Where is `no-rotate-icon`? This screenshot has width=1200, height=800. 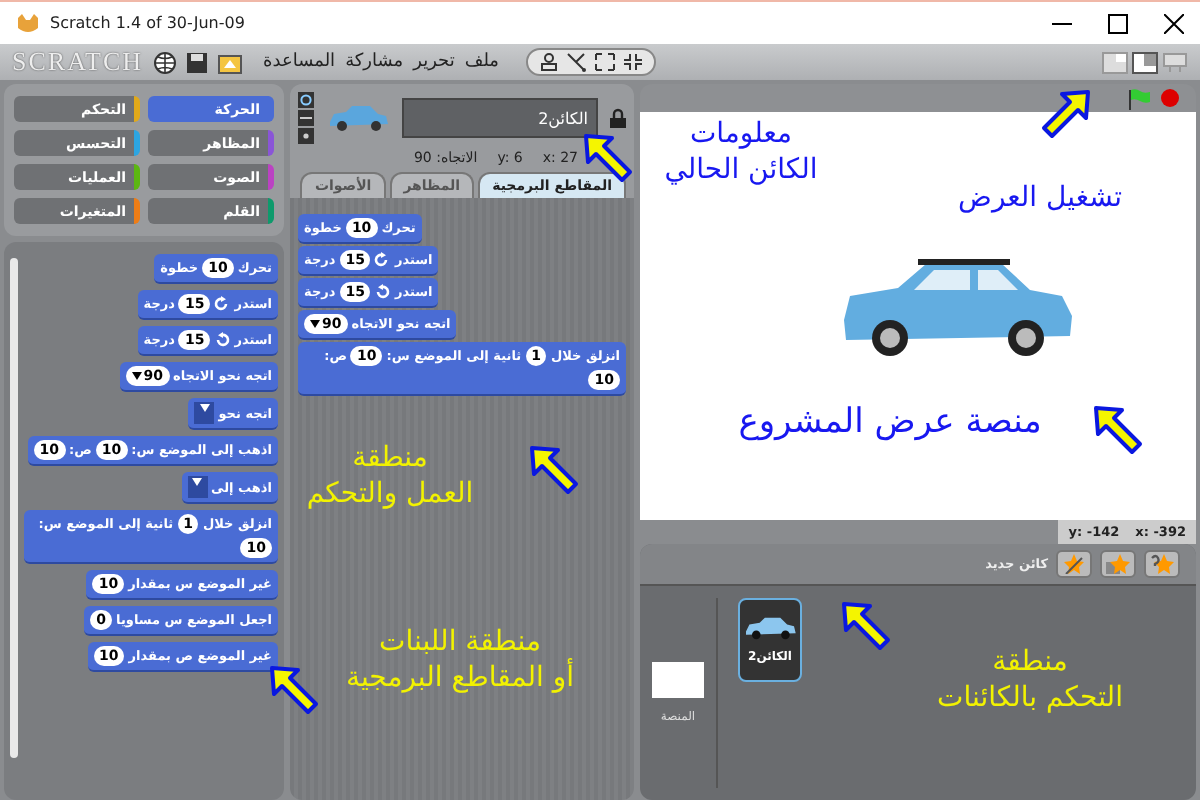 no-rotate-icon is located at coordinates (306, 136).